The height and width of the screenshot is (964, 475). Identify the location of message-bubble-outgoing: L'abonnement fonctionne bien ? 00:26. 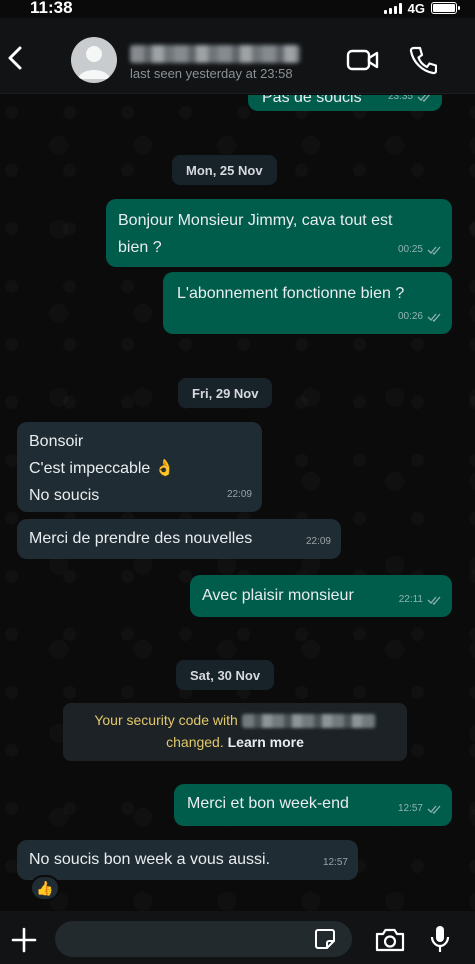
(307, 303).